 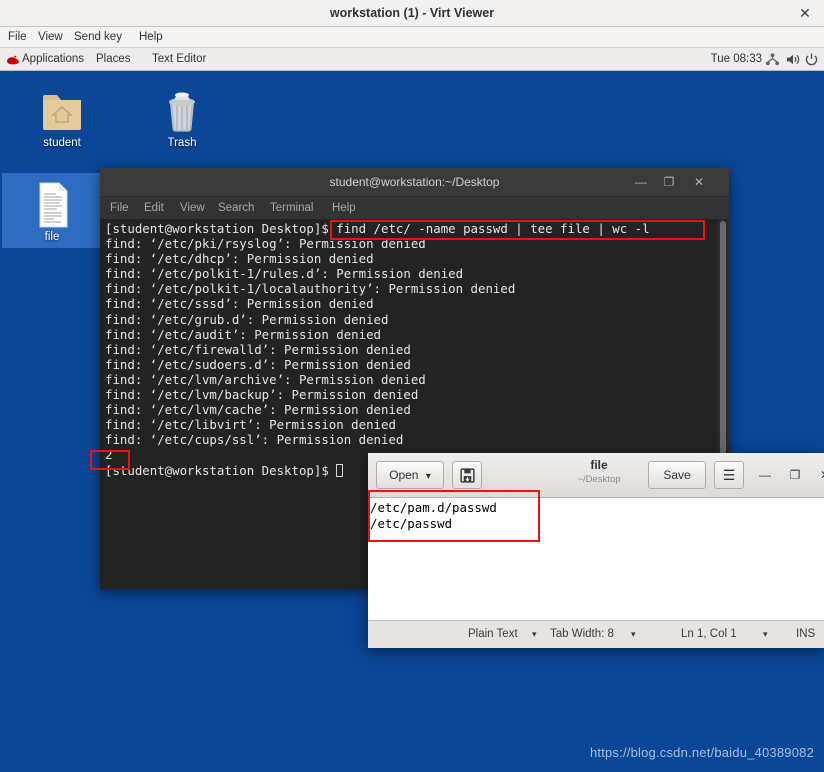 What do you see at coordinates (113, 59) in the screenshot?
I see `panel-places-menu: Places` at bounding box center [113, 59].